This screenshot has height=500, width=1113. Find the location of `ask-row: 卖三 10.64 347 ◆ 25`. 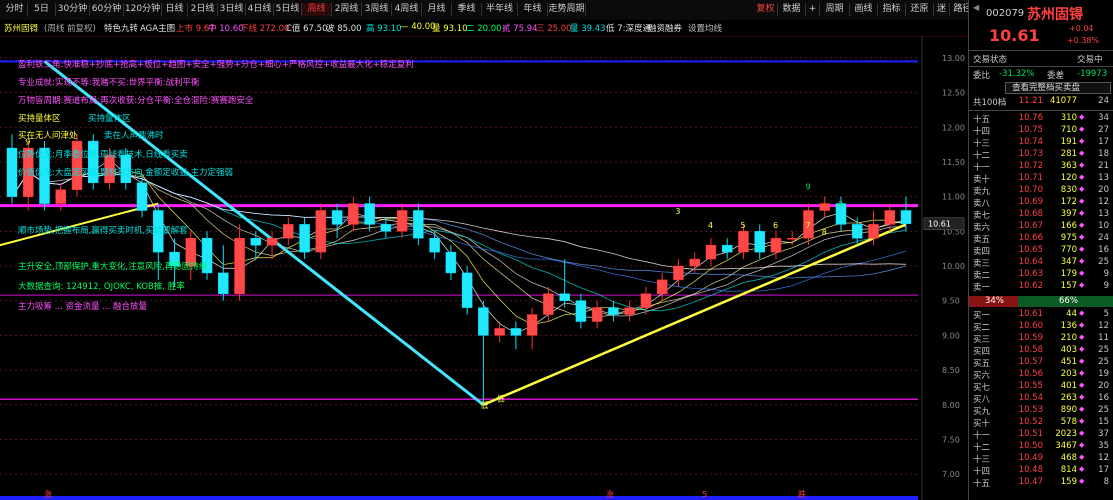

ask-row: 卖三 10.64 347 ◆ 25 is located at coordinates (1041, 263).